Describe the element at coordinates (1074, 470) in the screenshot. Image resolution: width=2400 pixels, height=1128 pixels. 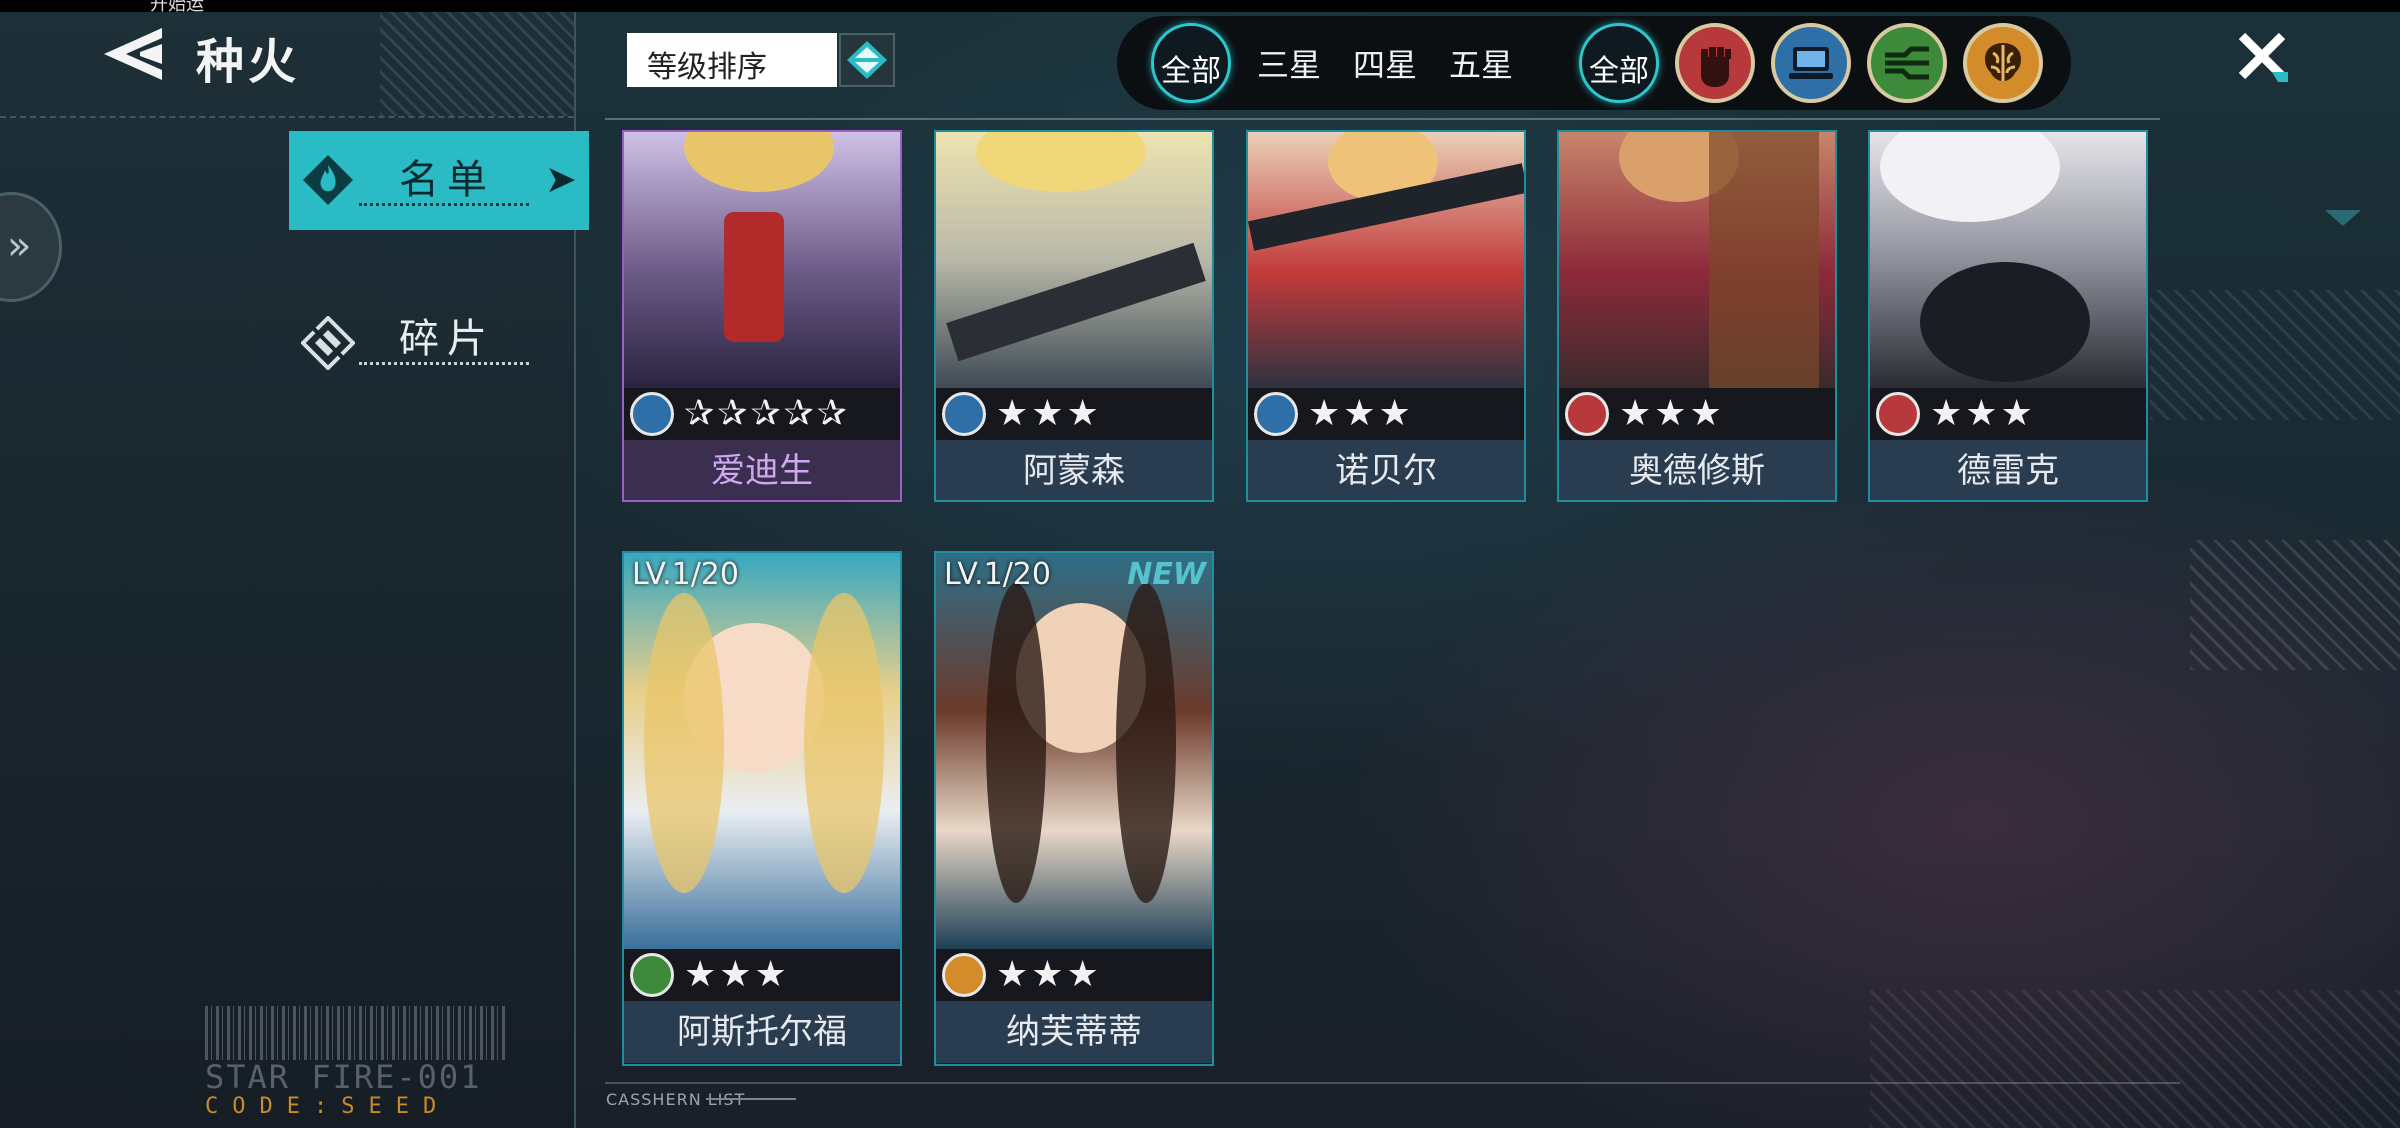
I see `character-name: 阿蒙森` at that location.